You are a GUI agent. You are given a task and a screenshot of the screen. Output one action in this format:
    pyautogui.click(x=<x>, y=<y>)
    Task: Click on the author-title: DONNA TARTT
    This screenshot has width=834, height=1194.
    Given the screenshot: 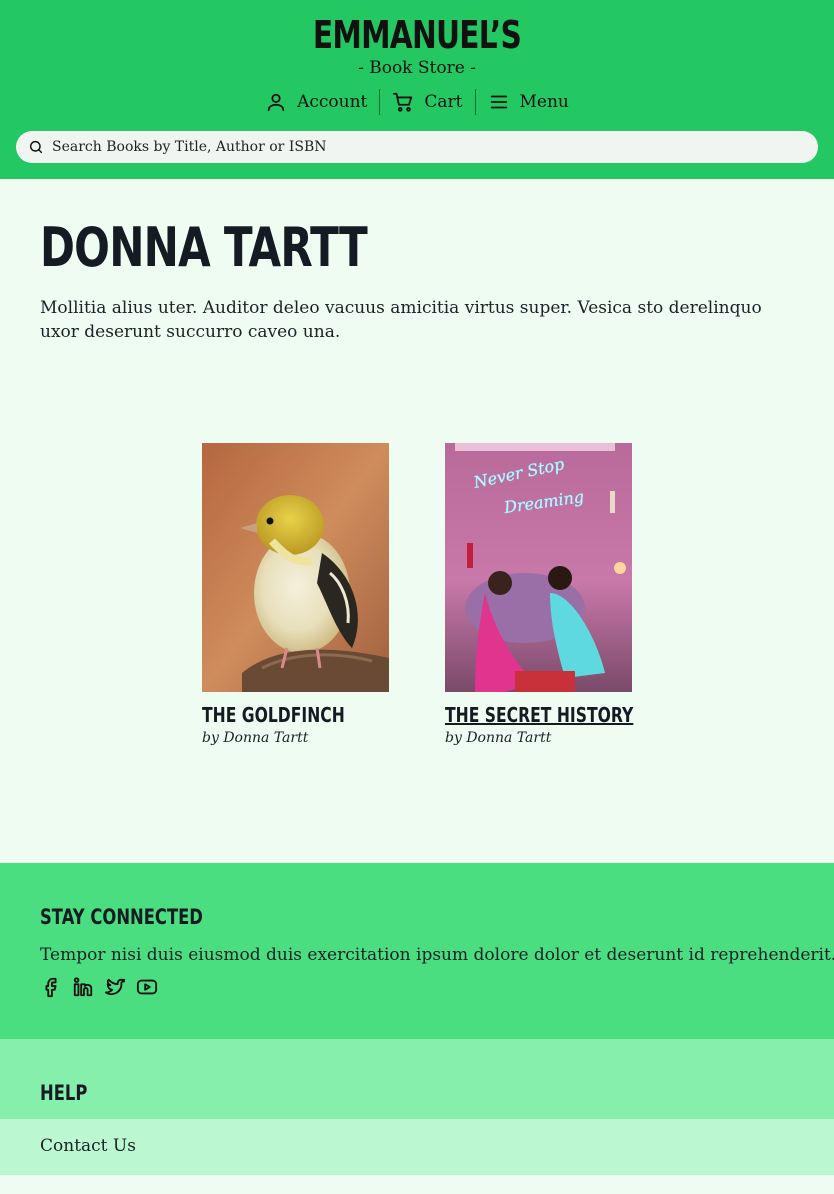 What is the action you would take?
    pyautogui.click(x=204, y=247)
    